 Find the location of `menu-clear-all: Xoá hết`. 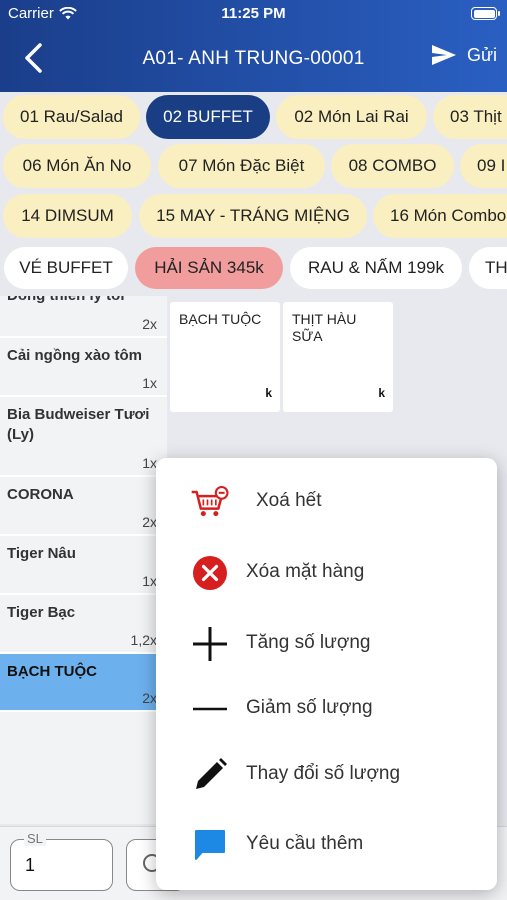

menu-clear-all: Xoá hết is located at coordinates (326, 502).